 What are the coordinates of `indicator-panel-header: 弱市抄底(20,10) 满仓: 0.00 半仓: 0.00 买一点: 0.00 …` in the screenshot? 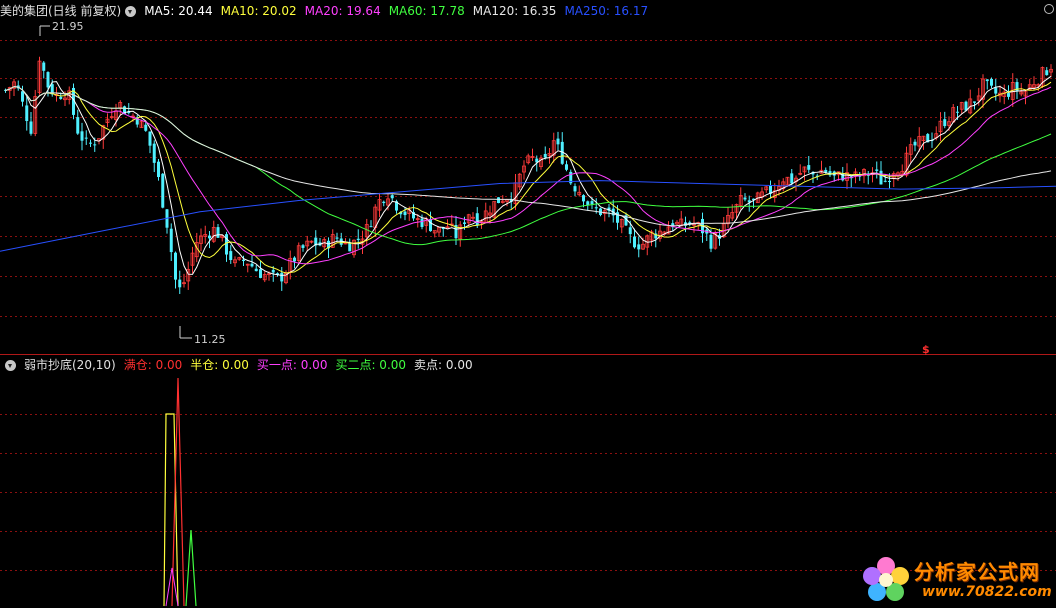 It's located at (240, 365).